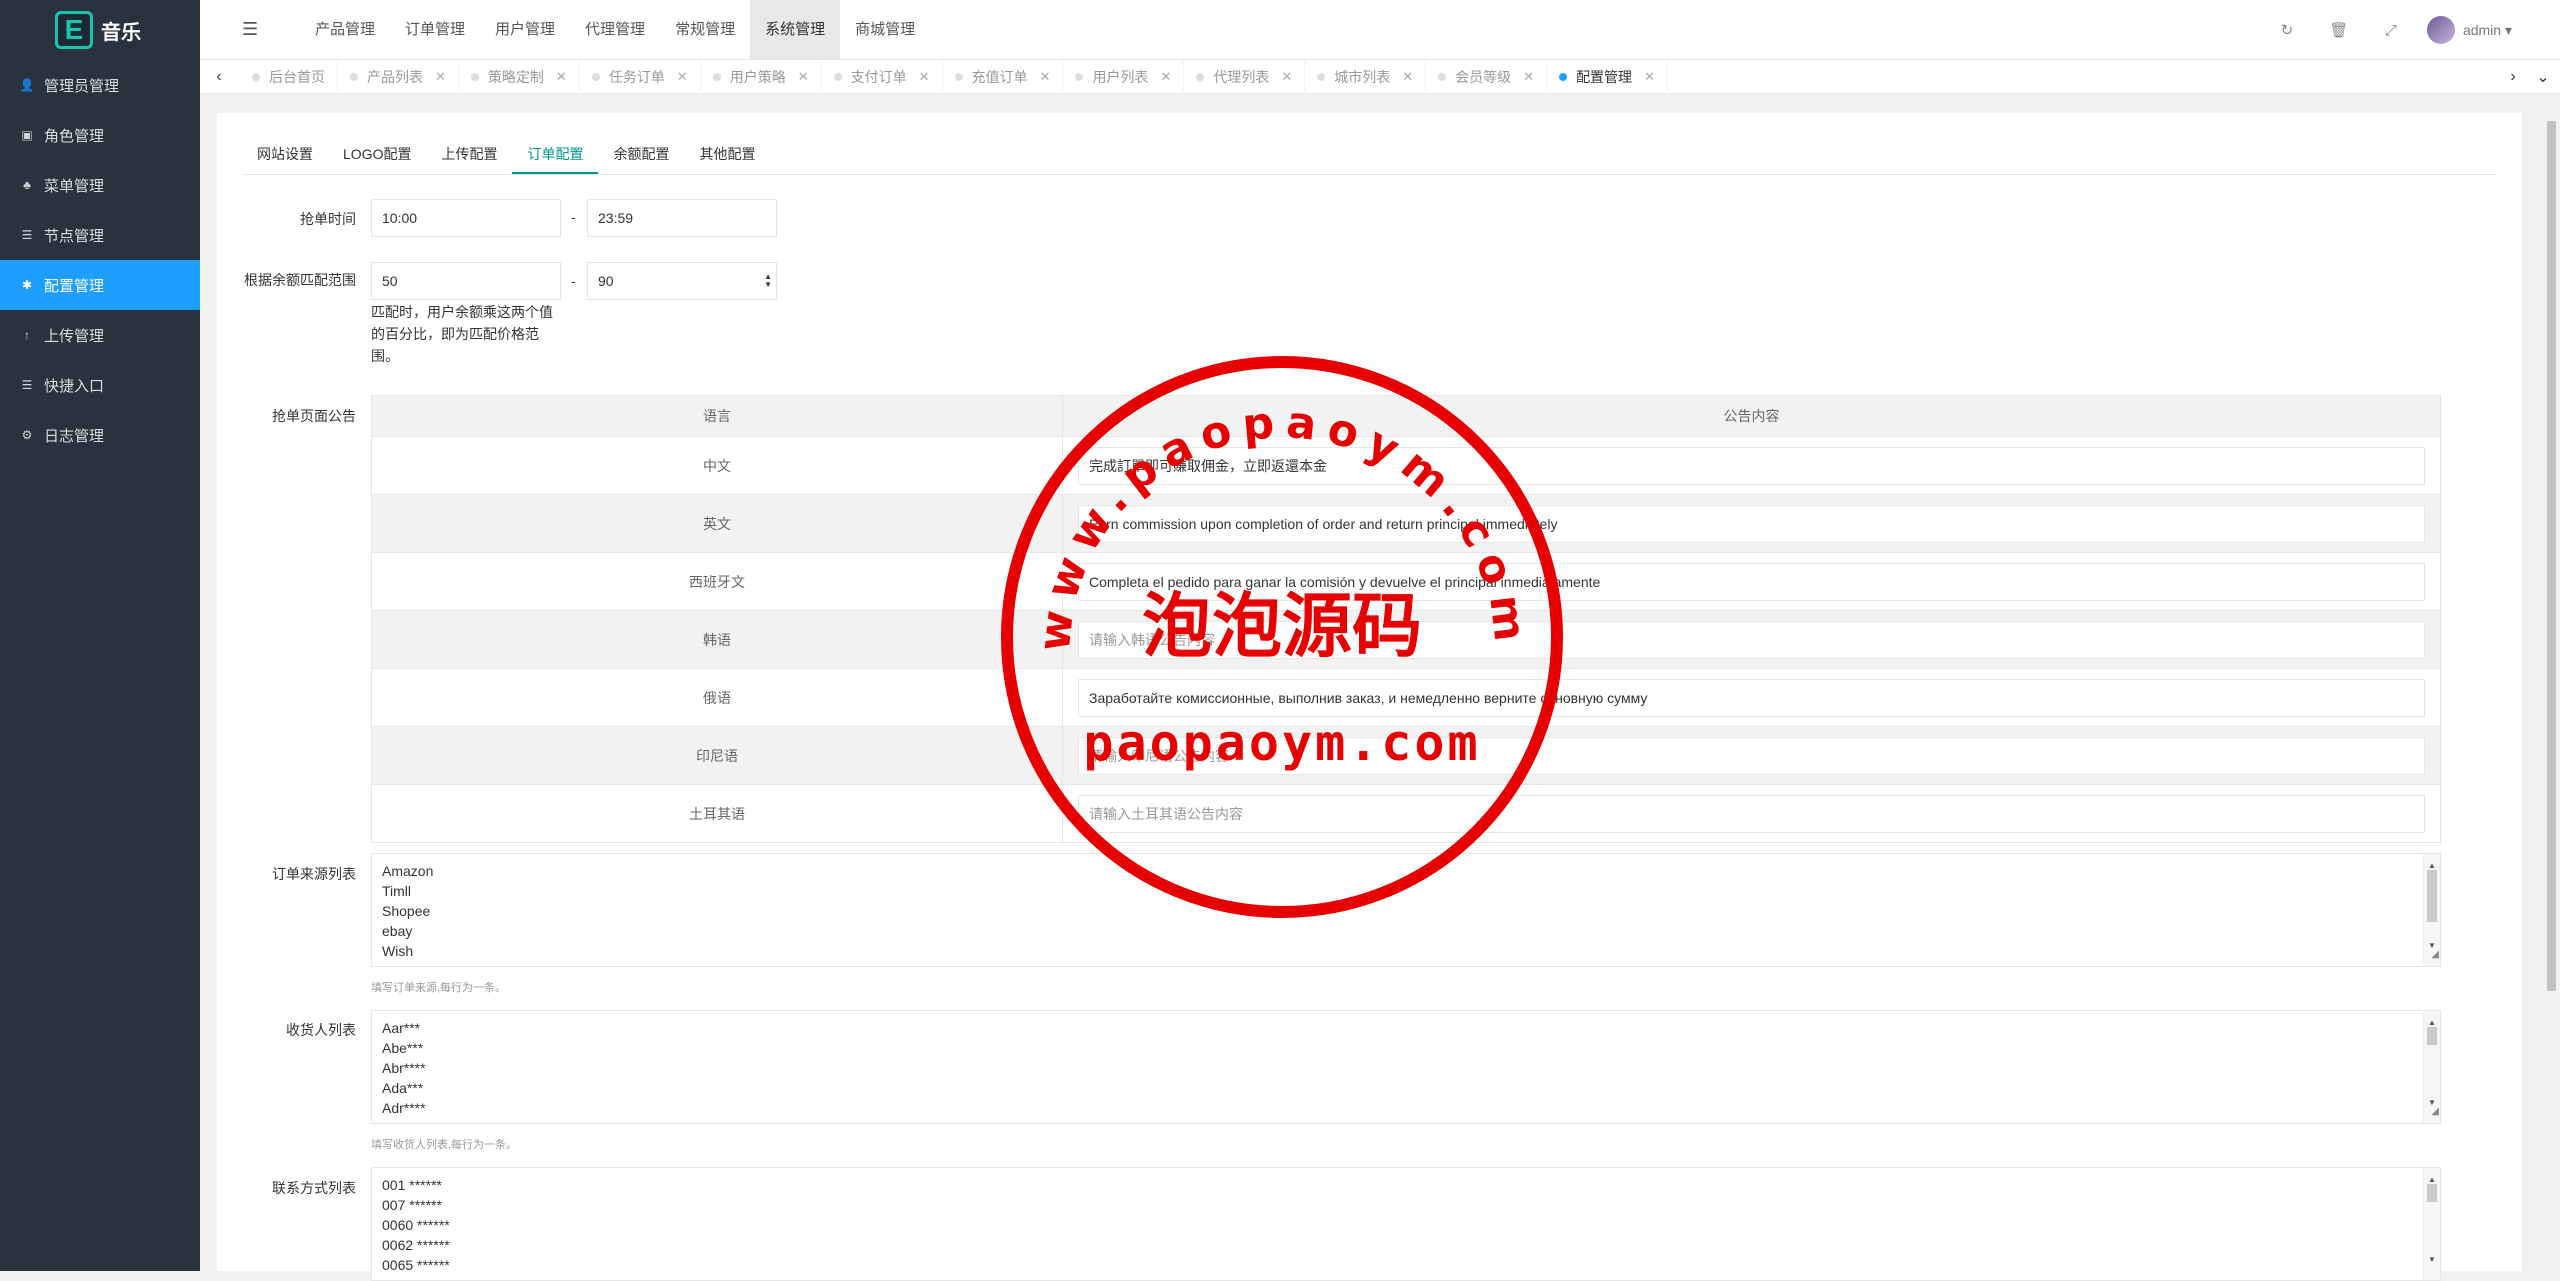 The height and width of the screenshot is (1281, 2560). What do you see at coordinates (100, 135) in the screenshot?
I see `sidebar-item-1: ▣ 角色管理` at bounding box center [100, 135].